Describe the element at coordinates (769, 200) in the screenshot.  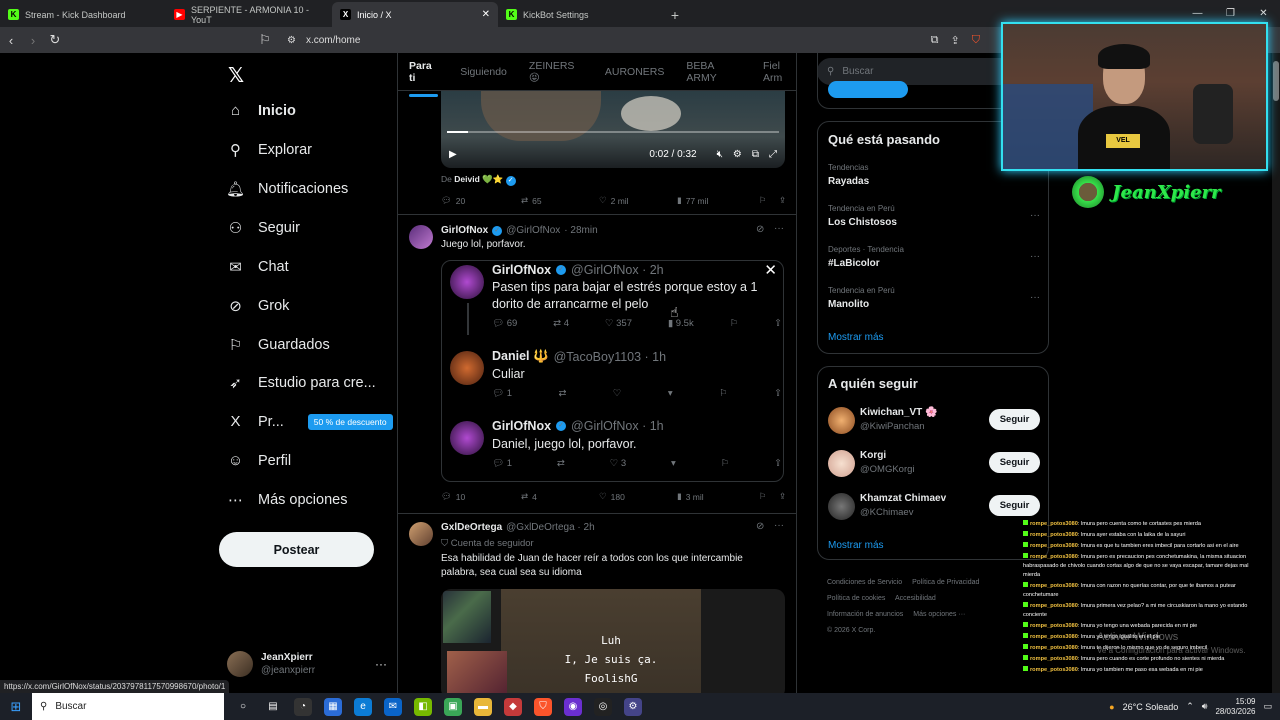
I see `bookmark-icon: ⚐` at that location.